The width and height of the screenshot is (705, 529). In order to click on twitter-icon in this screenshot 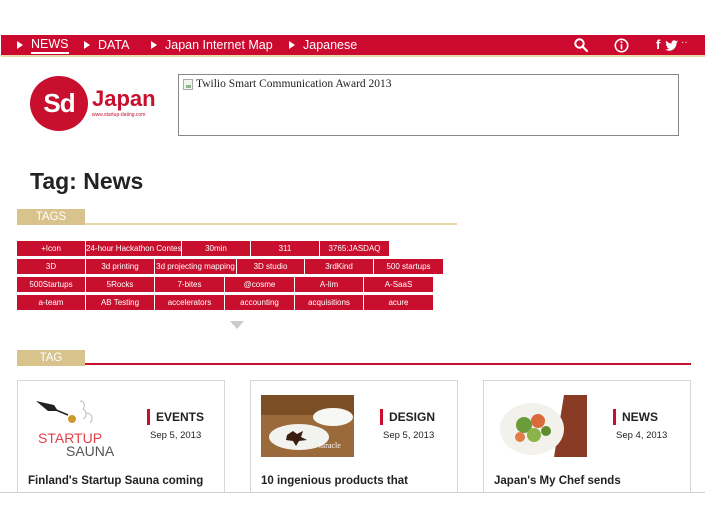, I will do `click(672, 48)`.